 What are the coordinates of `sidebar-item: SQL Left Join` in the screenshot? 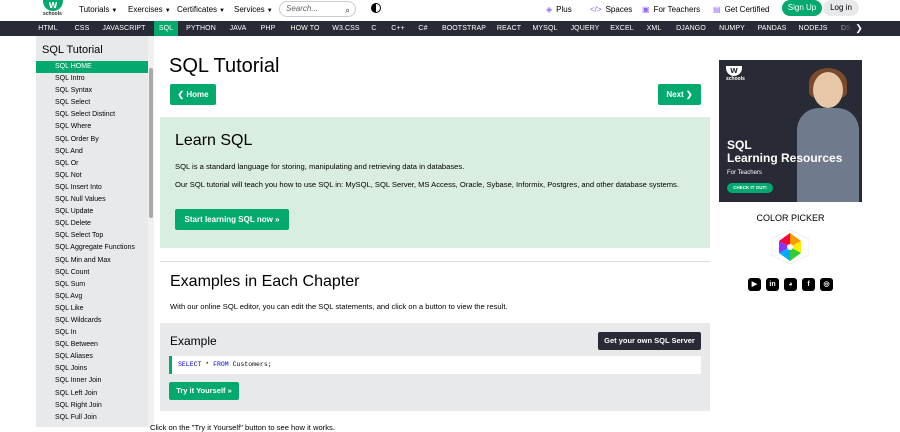 It's located at (92, 394).